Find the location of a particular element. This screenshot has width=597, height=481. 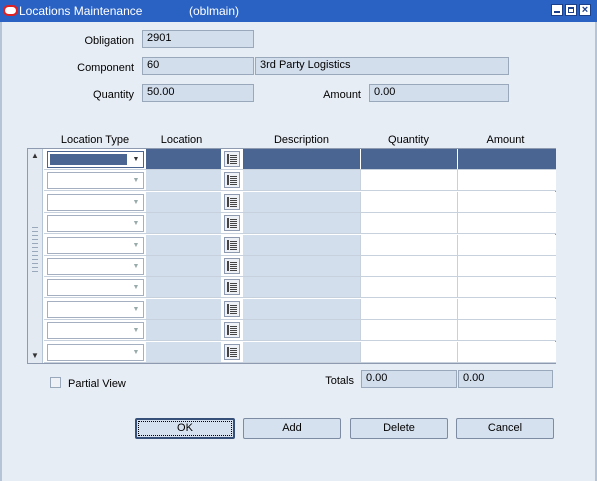

title-bar: Locations Maintenance (oblmain) × is located at coordinates (298, 11).